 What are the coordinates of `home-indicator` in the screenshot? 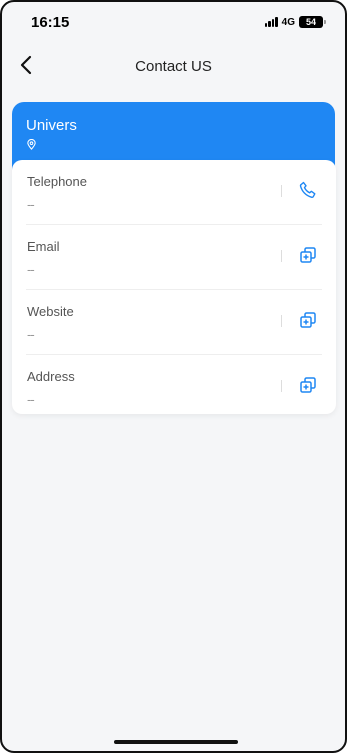 It's located at (176, 742).